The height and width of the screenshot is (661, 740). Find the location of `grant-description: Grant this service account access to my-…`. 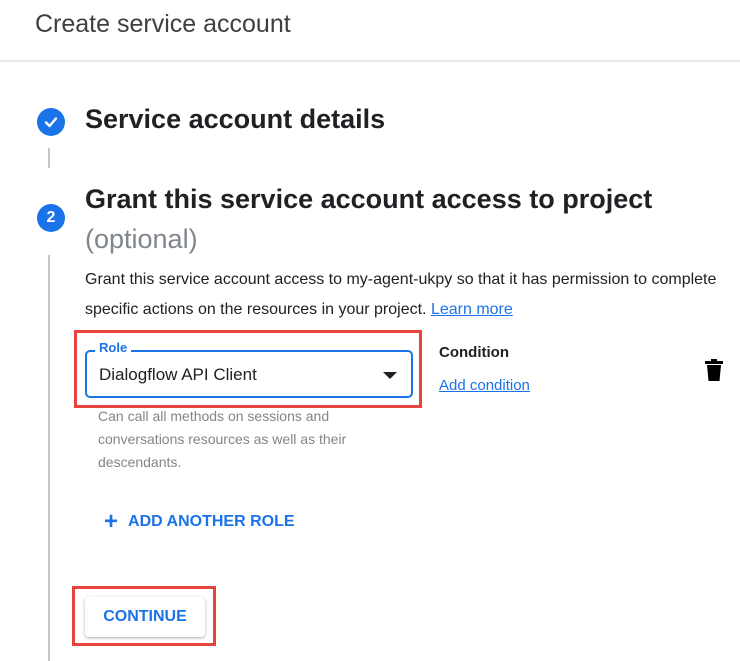

grant-description: Grant this service account access to my-… is located at coordinates (407, 295).